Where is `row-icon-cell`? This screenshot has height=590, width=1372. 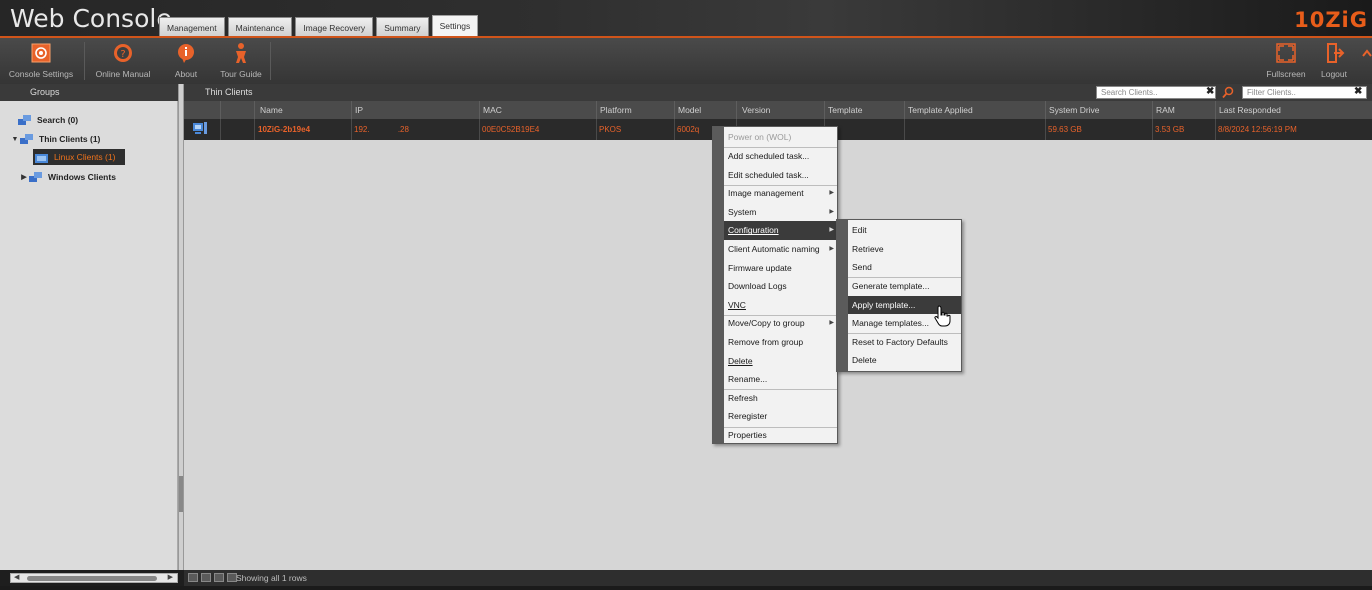 row-icon-cell is located at coordinates (202, 129).